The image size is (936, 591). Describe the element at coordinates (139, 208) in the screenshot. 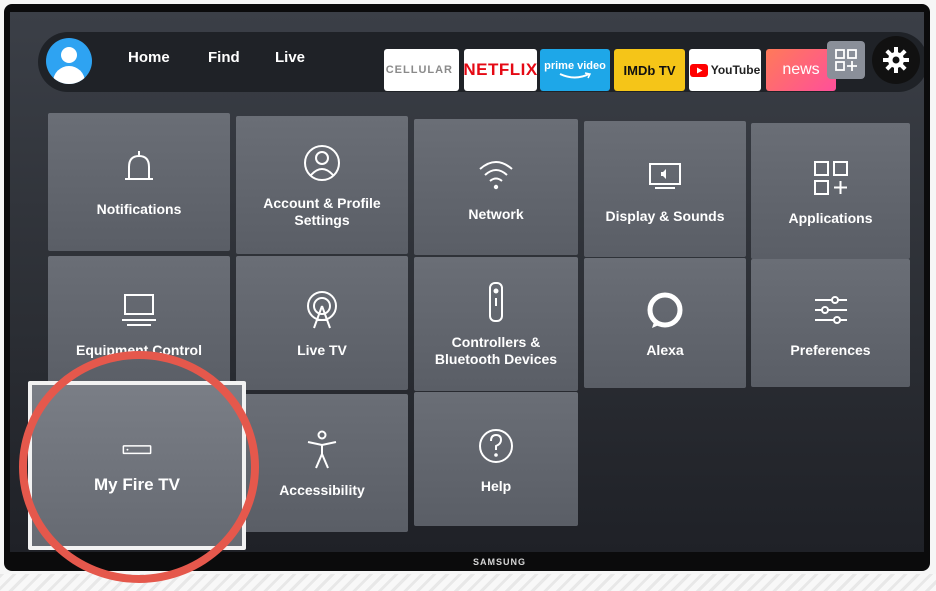

I see `tile-label: Notifications` at that location.